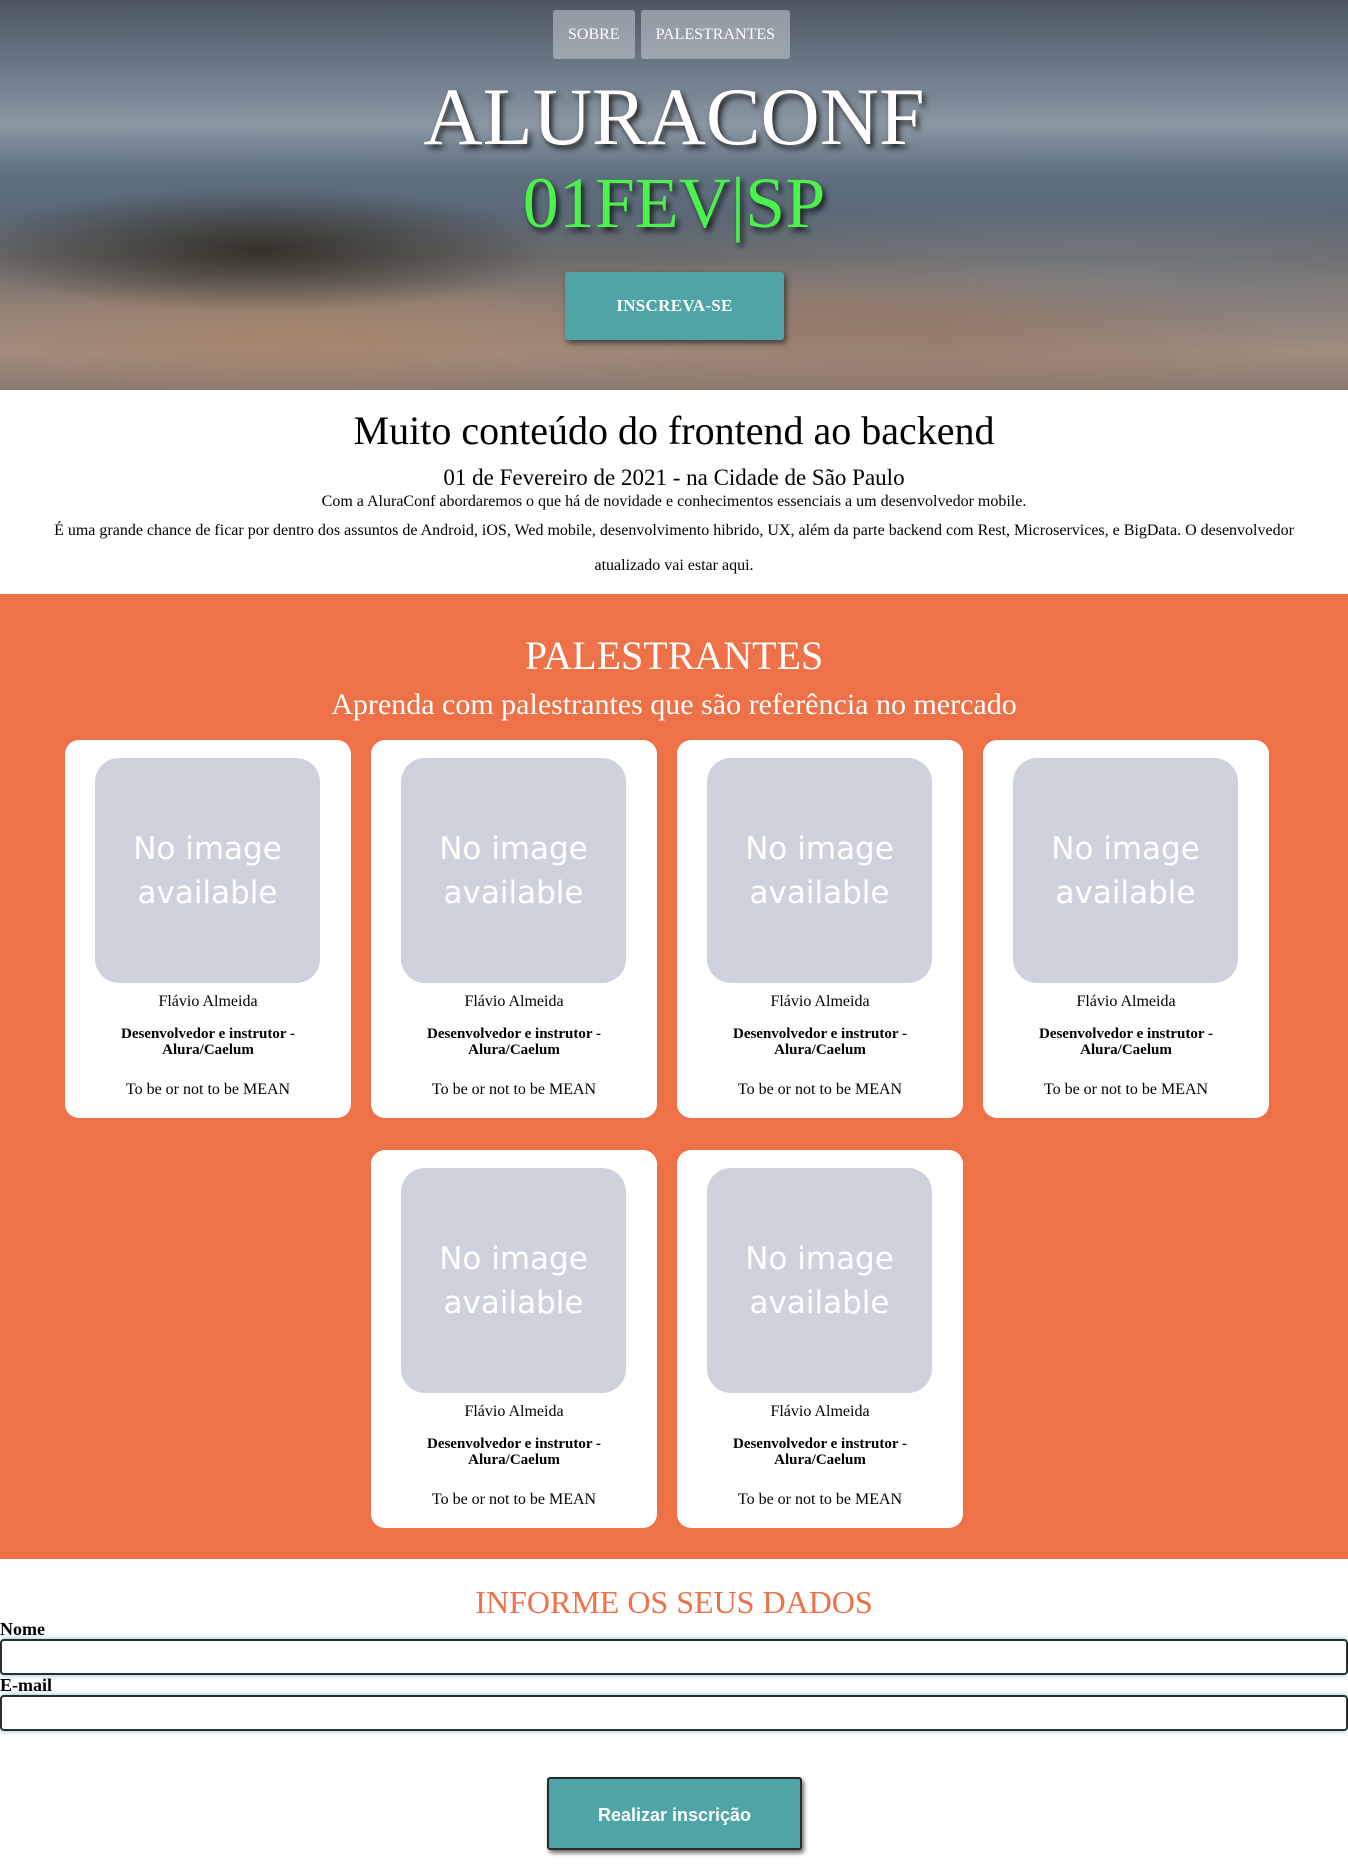  Describe the element at coordinates (674, 1657) in the screenshot. I see `name-field` at that location.